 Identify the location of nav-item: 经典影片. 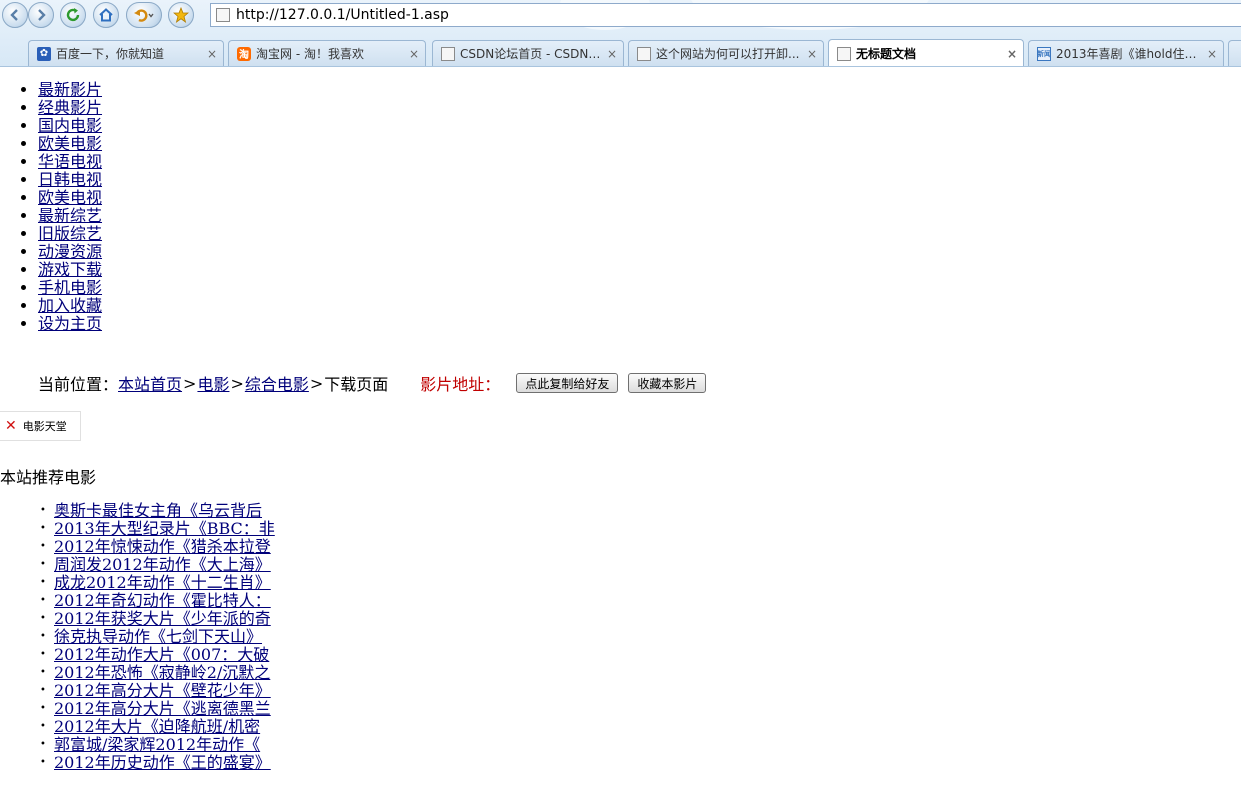
(70, 108).